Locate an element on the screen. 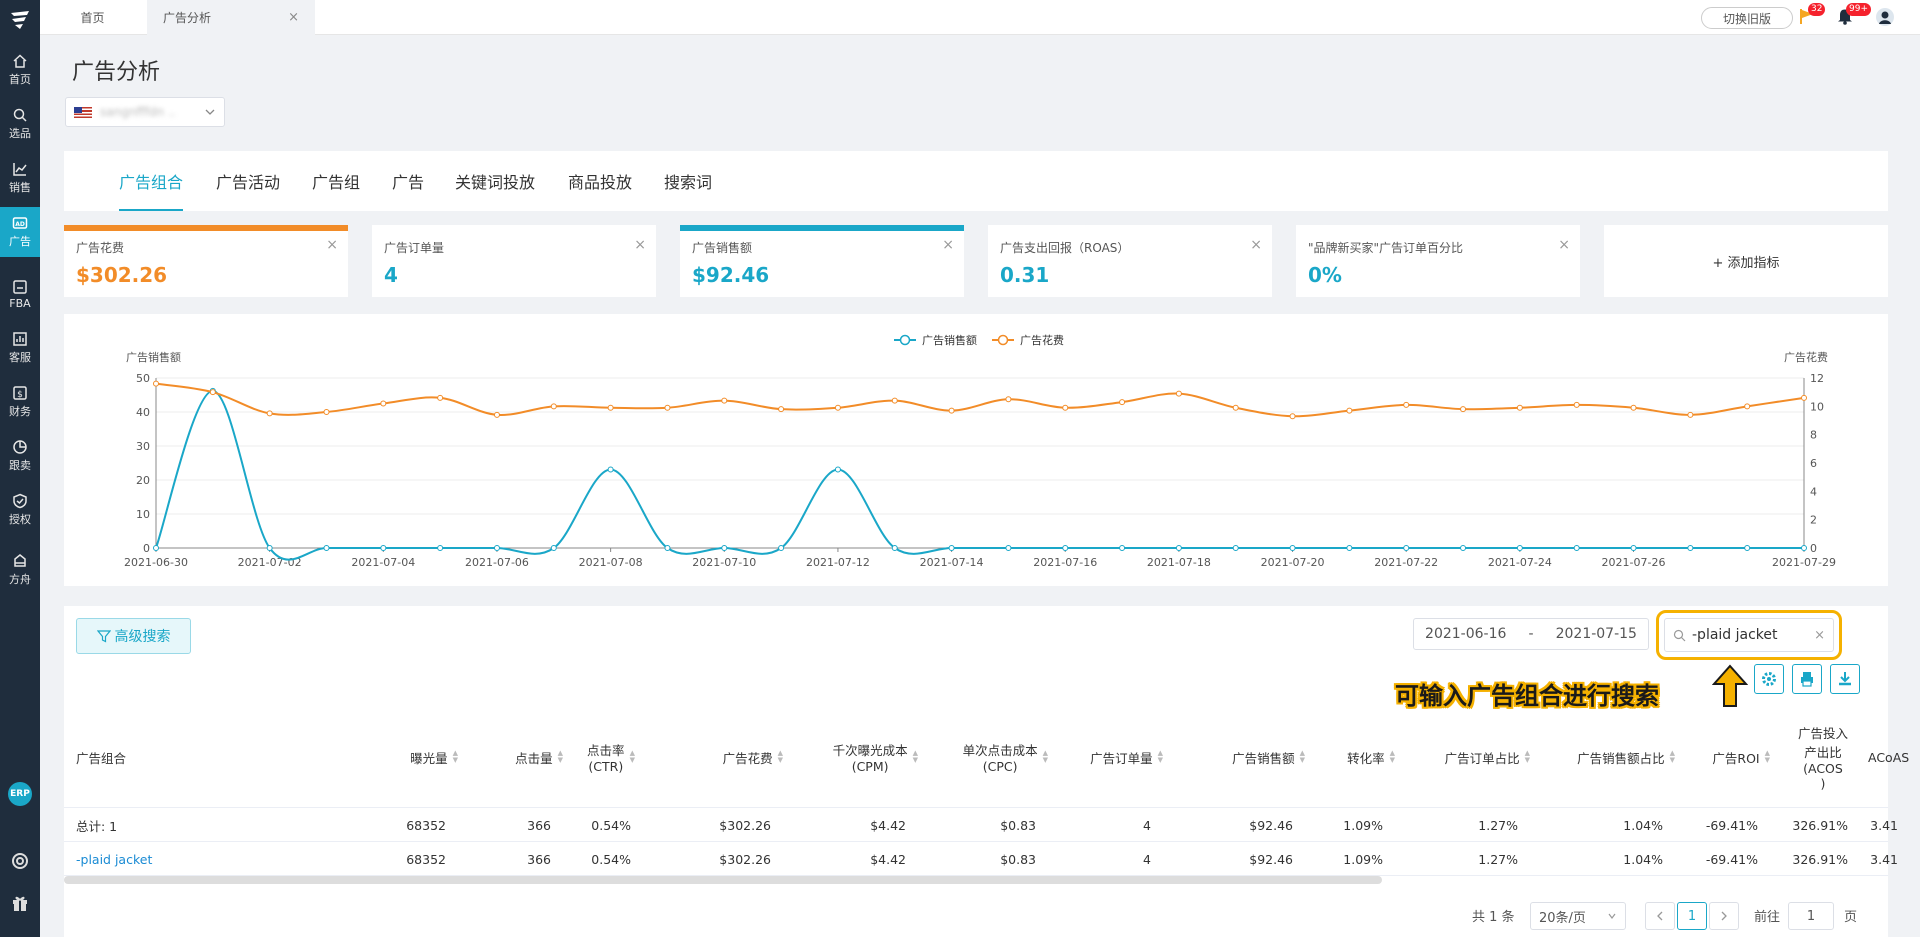 The height and width of the screenshot is (937, 1920). sidebar-item-2: 销售 is located at coordinates (20, 178).